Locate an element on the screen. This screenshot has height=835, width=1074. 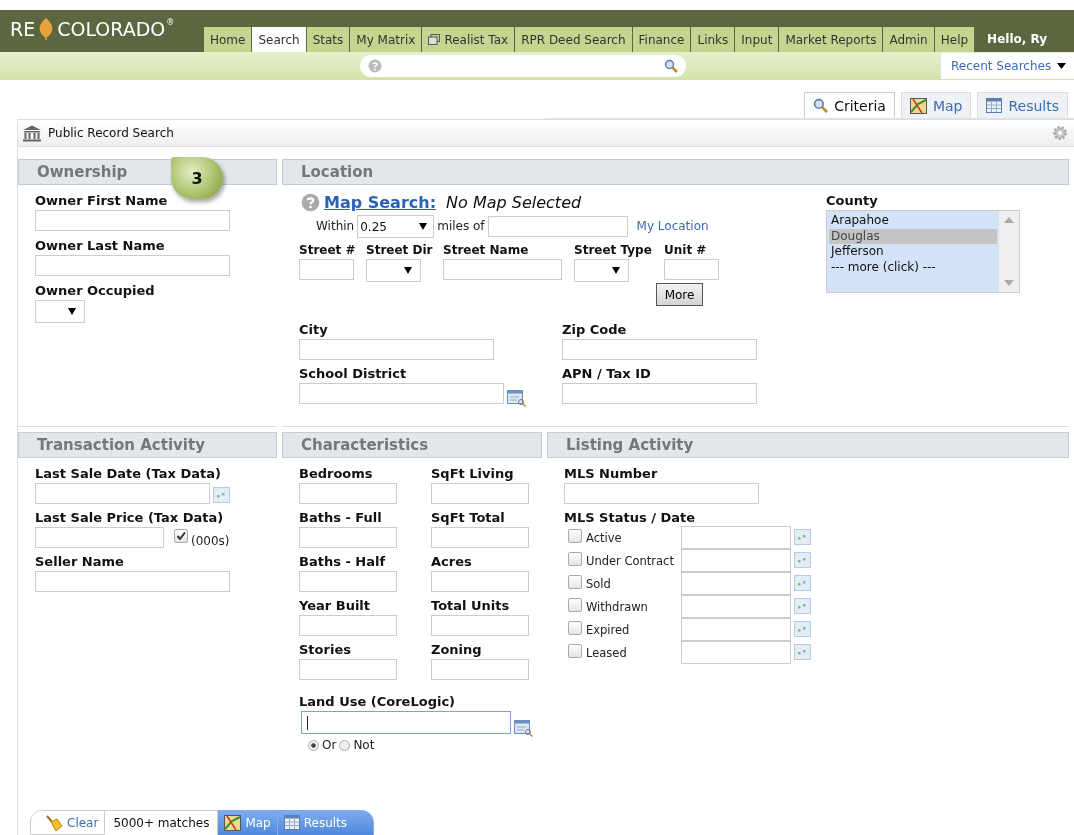
recent-searches-dropdown: Recent Searches is located at coordinates (1007, 66).